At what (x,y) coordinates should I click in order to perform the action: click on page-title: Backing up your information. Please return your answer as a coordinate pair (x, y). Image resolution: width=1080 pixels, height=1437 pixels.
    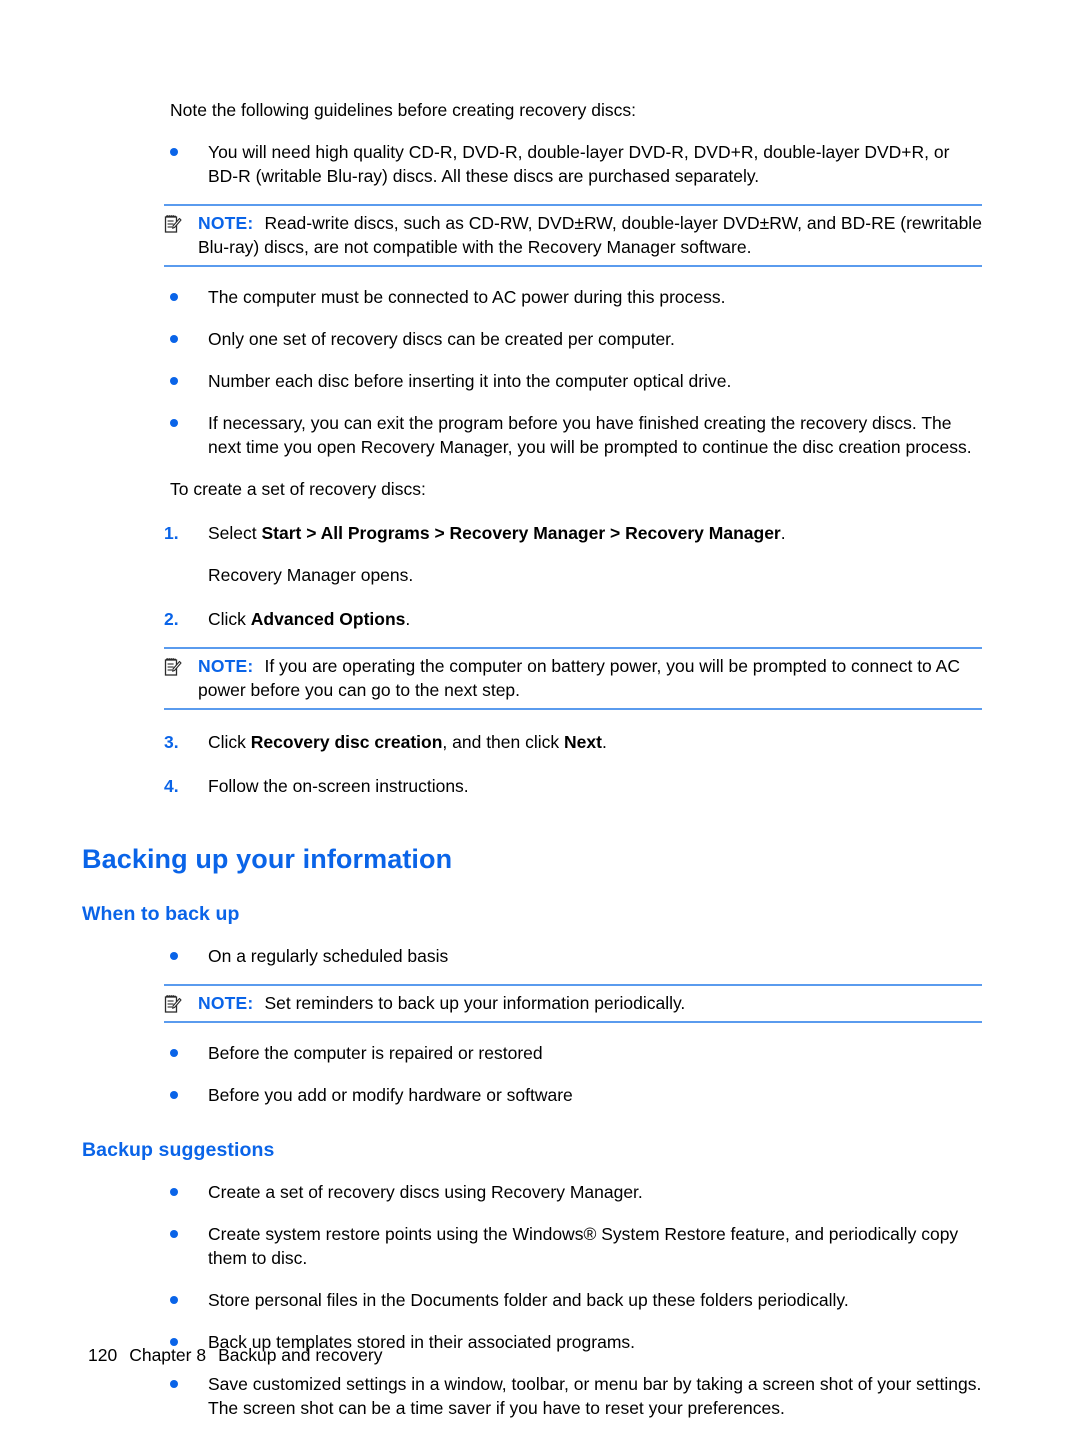
    Looking at the image, I should click on (267, 859).